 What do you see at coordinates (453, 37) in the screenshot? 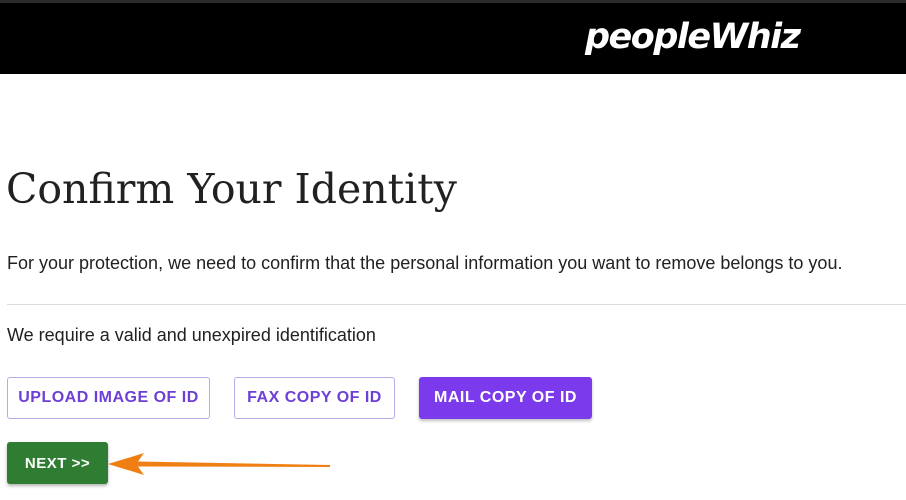
I see `header-bar: peopleWhiz` at bounding box center [453, 37].